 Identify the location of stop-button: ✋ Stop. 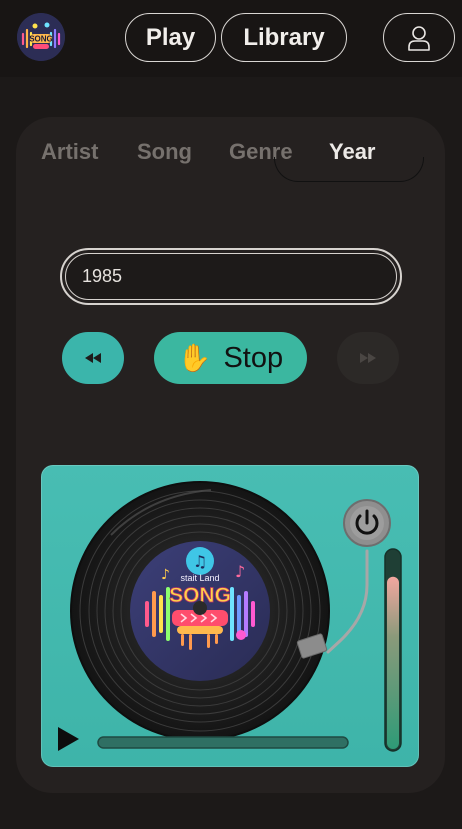
(230, 358).